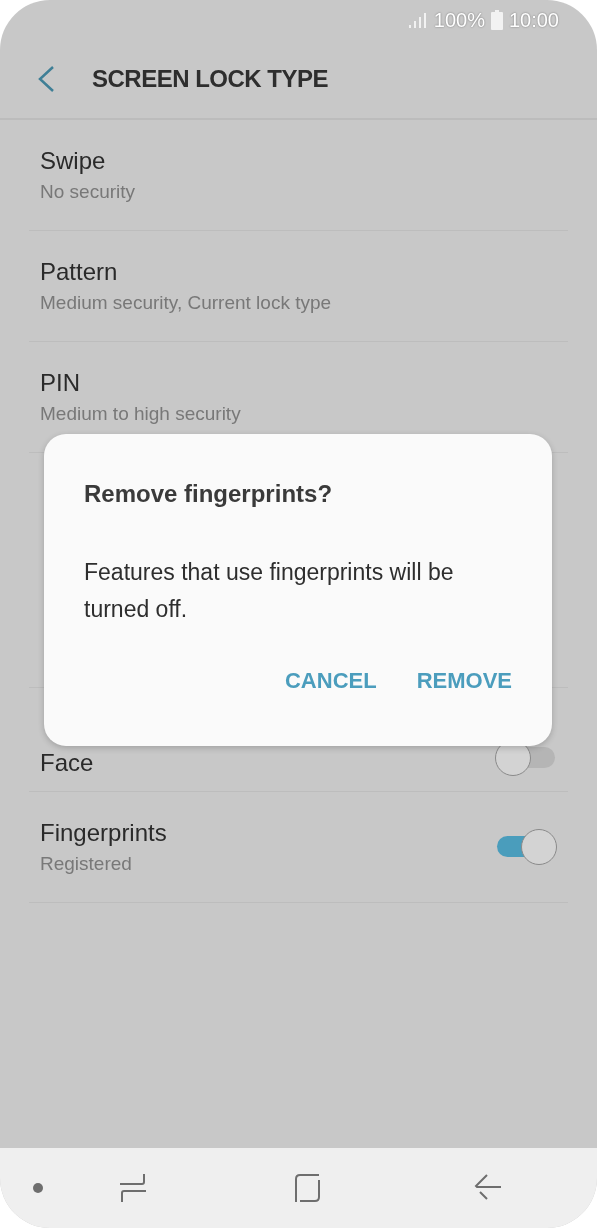  What do you see at coordinates (526, 847) in the screenshot?
I see `toggle-switch` at bounding box center [526, 847].